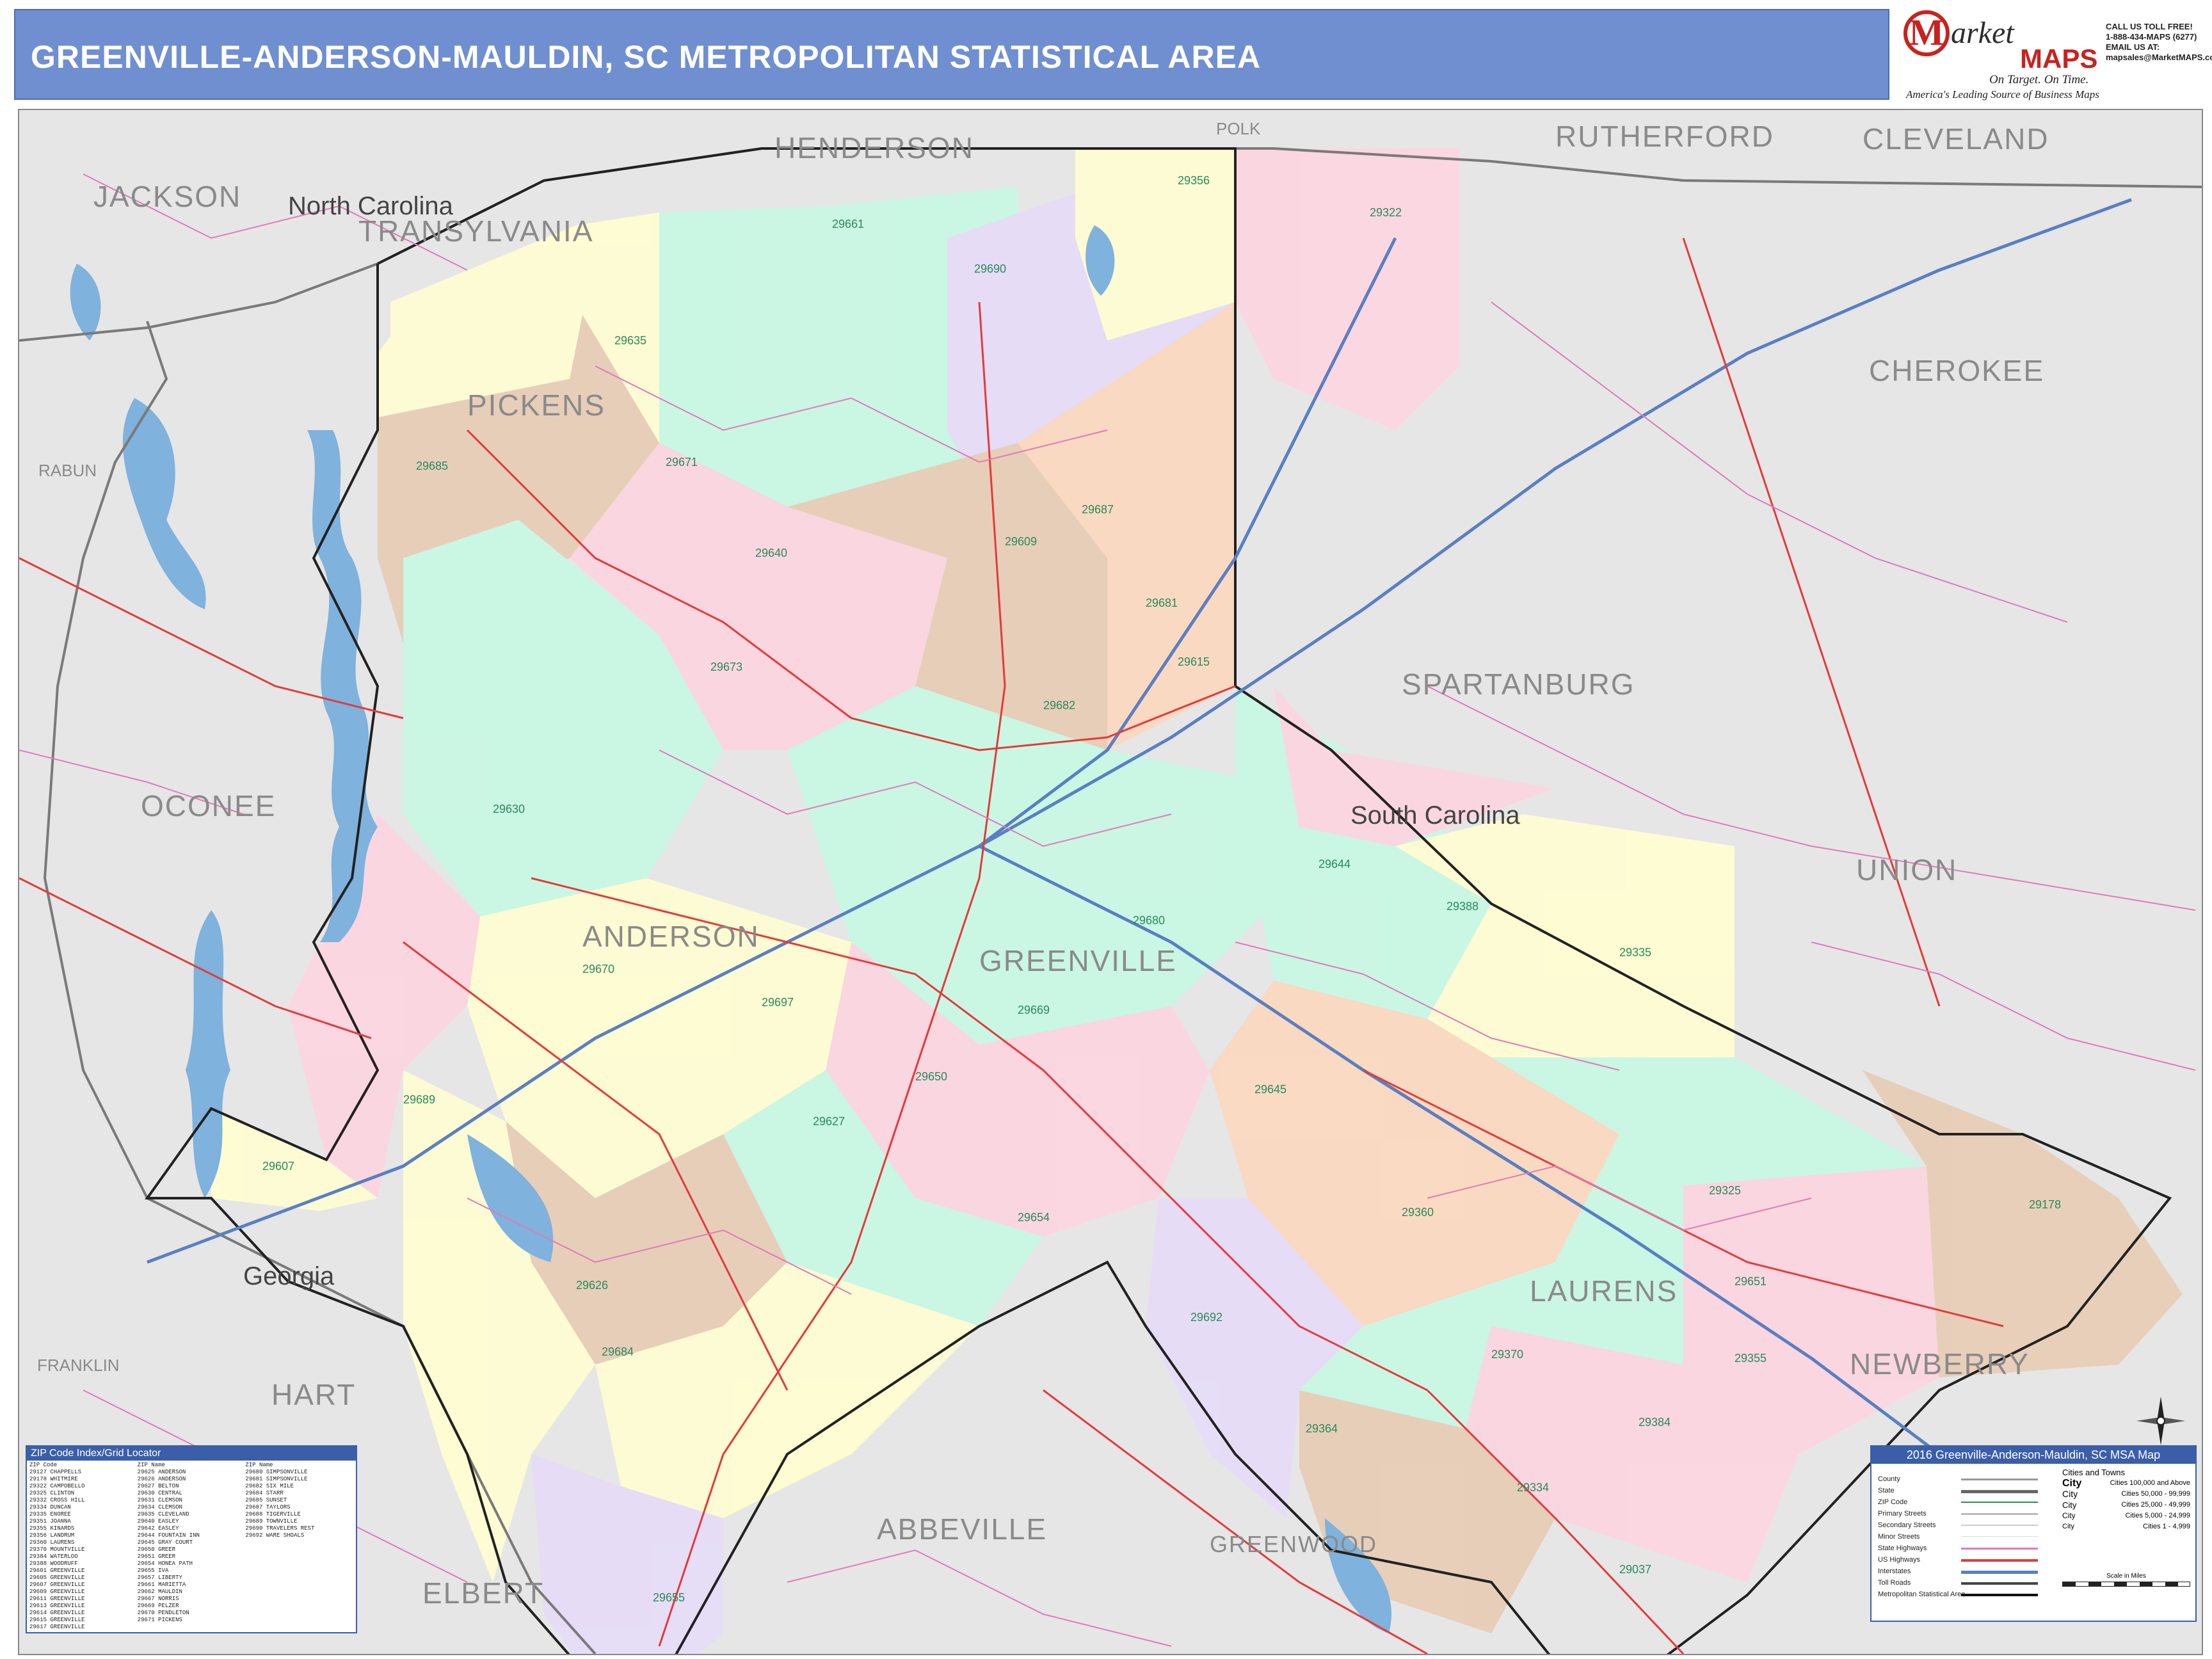  I want to click on zip-label: 29654, so click(1034, 1217).